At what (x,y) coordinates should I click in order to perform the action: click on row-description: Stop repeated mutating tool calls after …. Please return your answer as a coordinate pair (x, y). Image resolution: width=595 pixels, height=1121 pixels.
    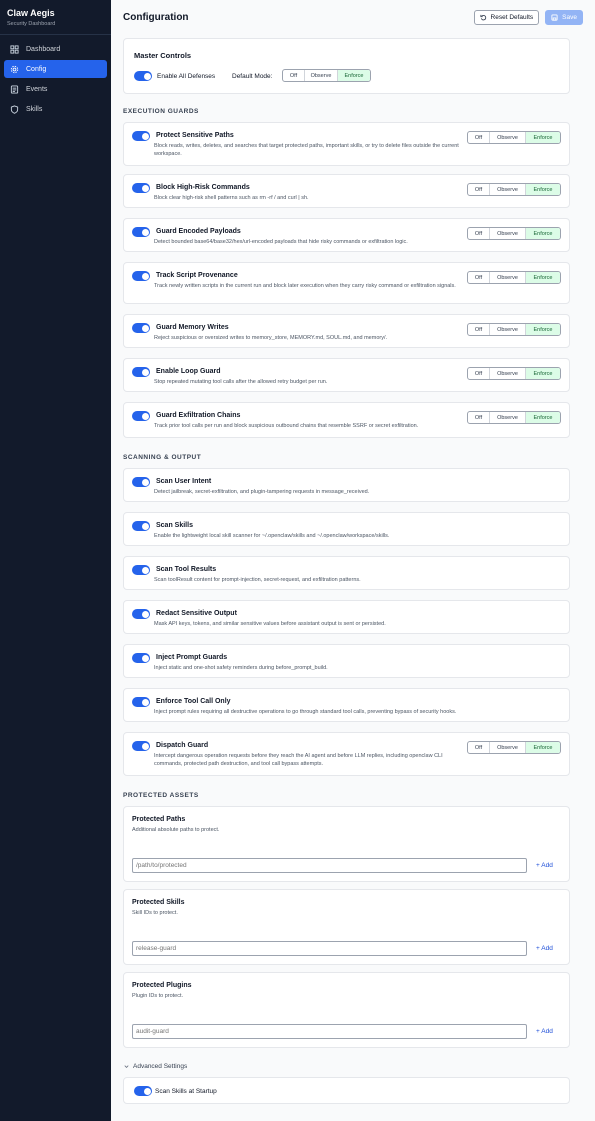
    Looking at the image, I should click on (241, 382).